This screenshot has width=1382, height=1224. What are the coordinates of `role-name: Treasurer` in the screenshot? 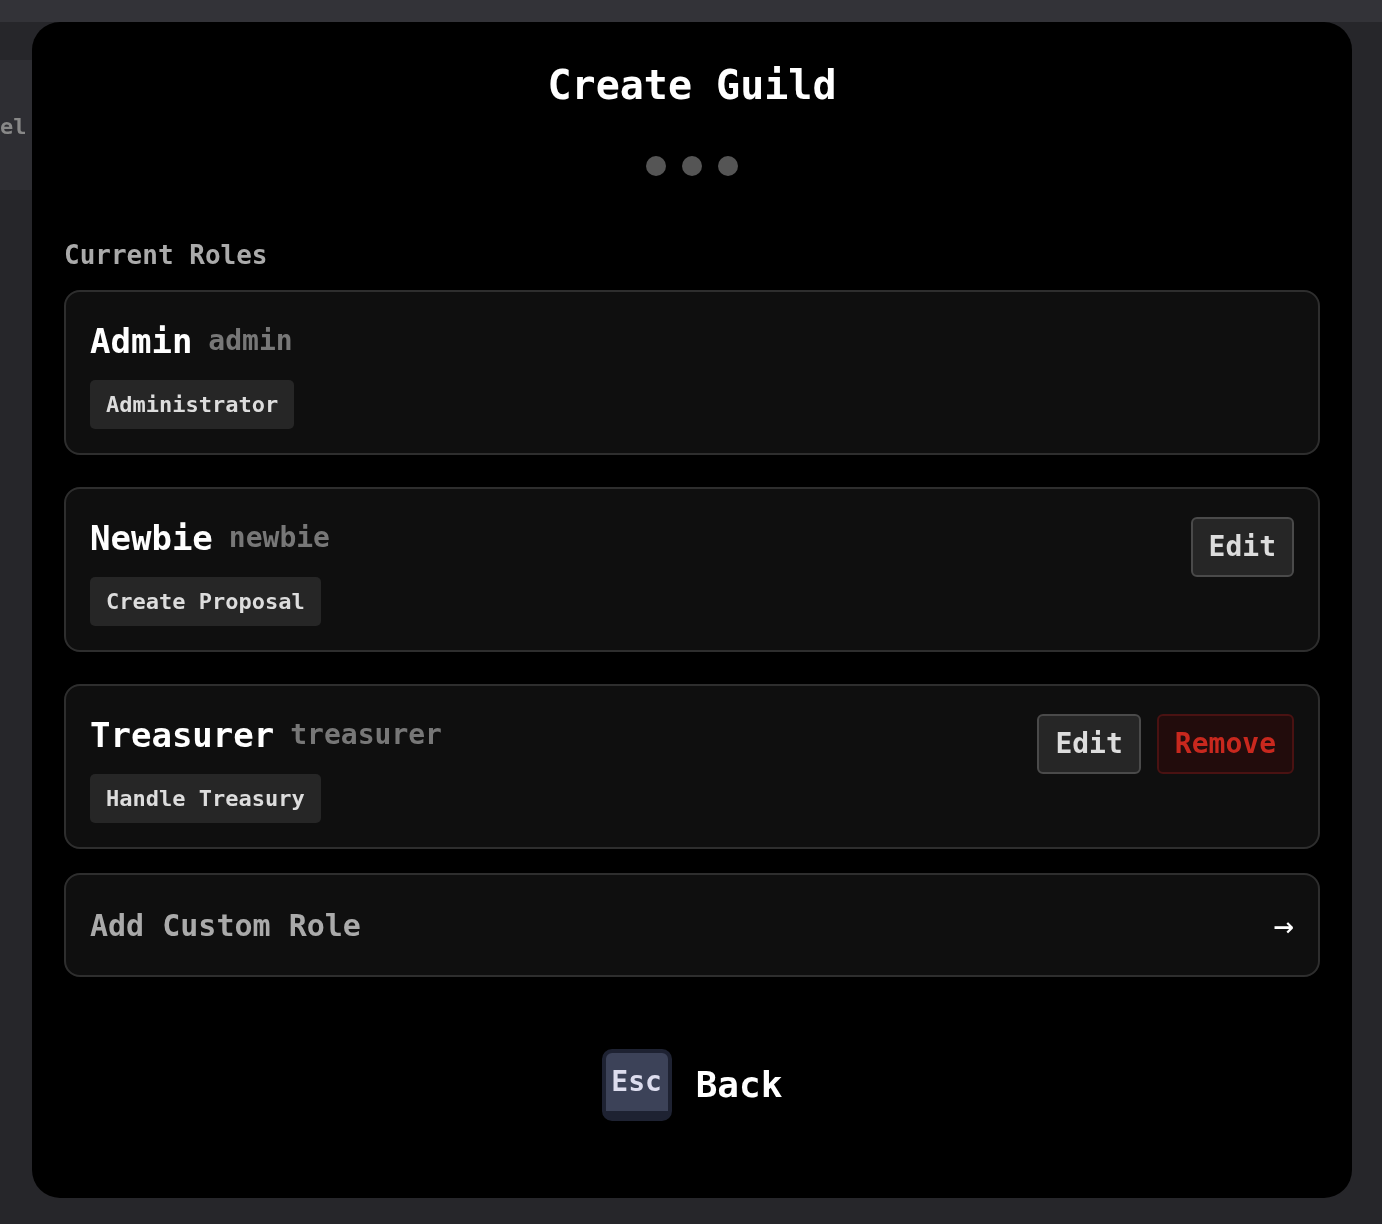 It's located at (182, 735).